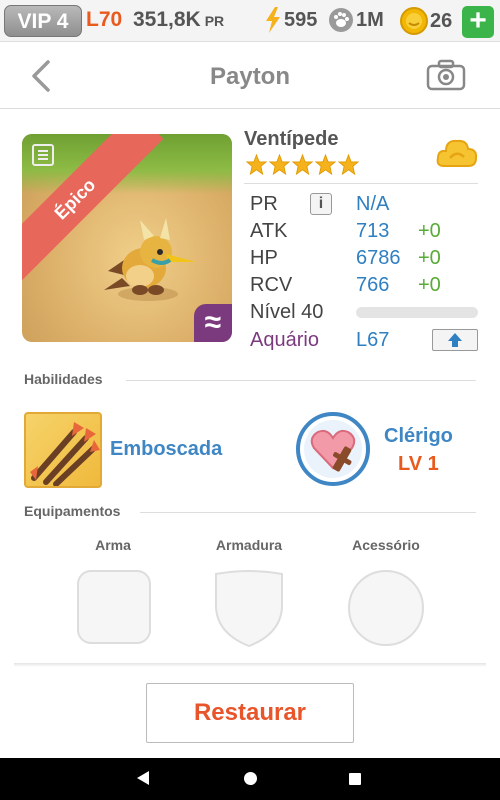 This screenshot has height=800, width=500. I want to click on aquarium-label: Aquário, so click(284, 340).